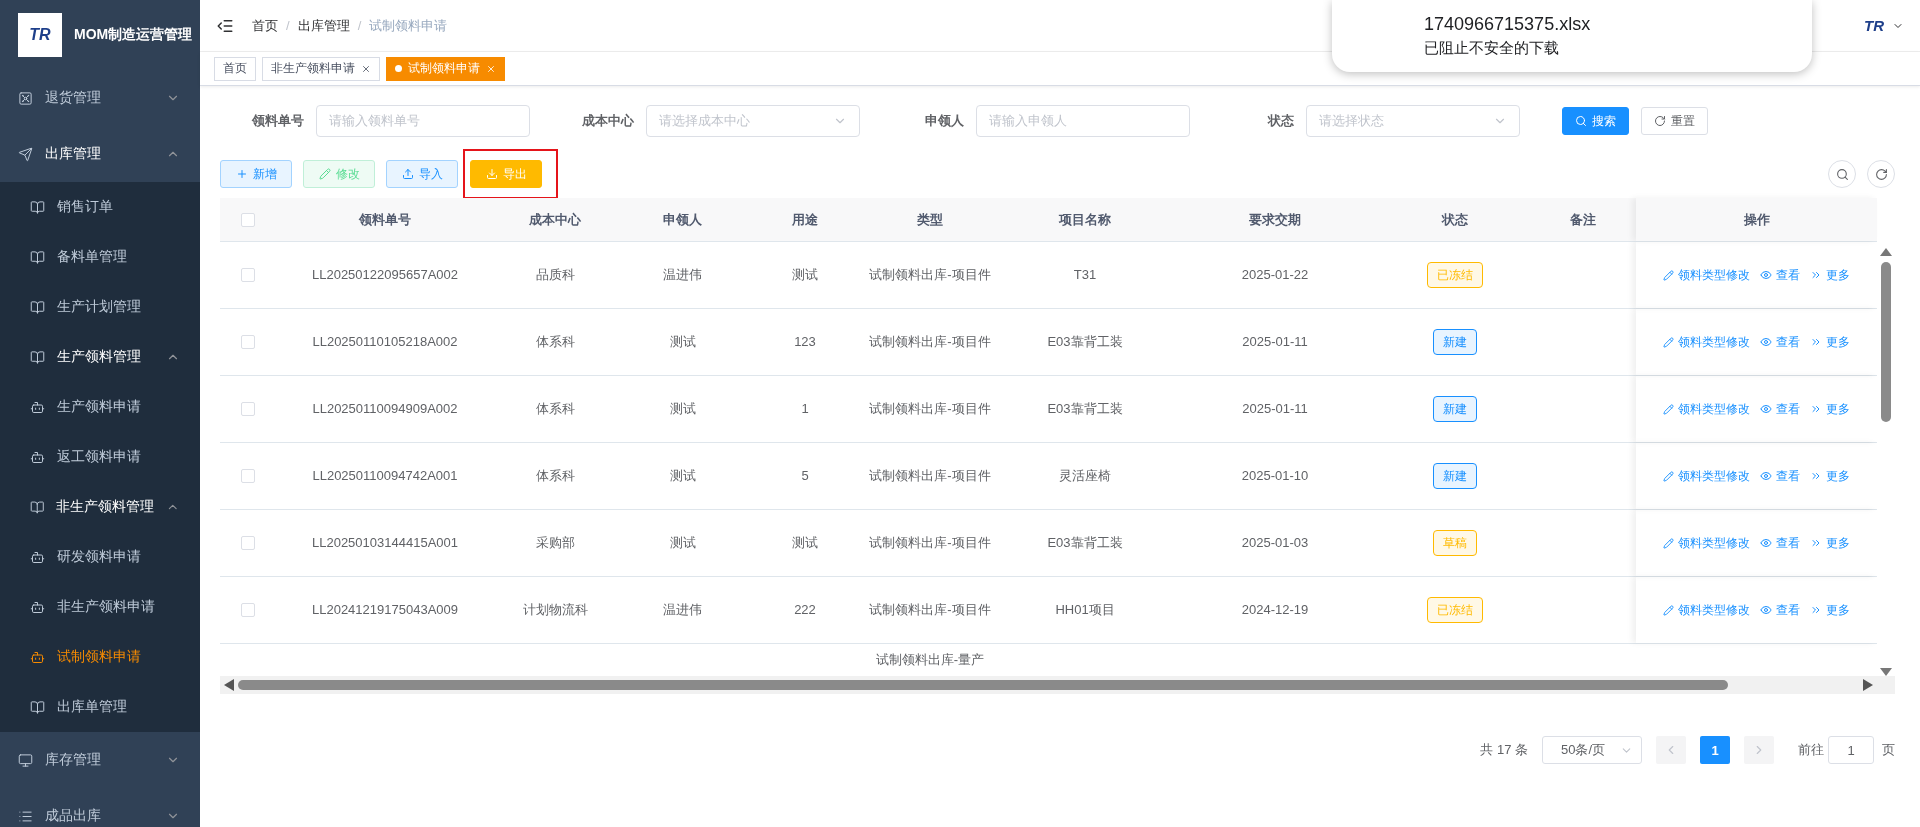 This screenshot has width=1920, height=827. I want to click on reset-button: 重置, so click(1674, 121).